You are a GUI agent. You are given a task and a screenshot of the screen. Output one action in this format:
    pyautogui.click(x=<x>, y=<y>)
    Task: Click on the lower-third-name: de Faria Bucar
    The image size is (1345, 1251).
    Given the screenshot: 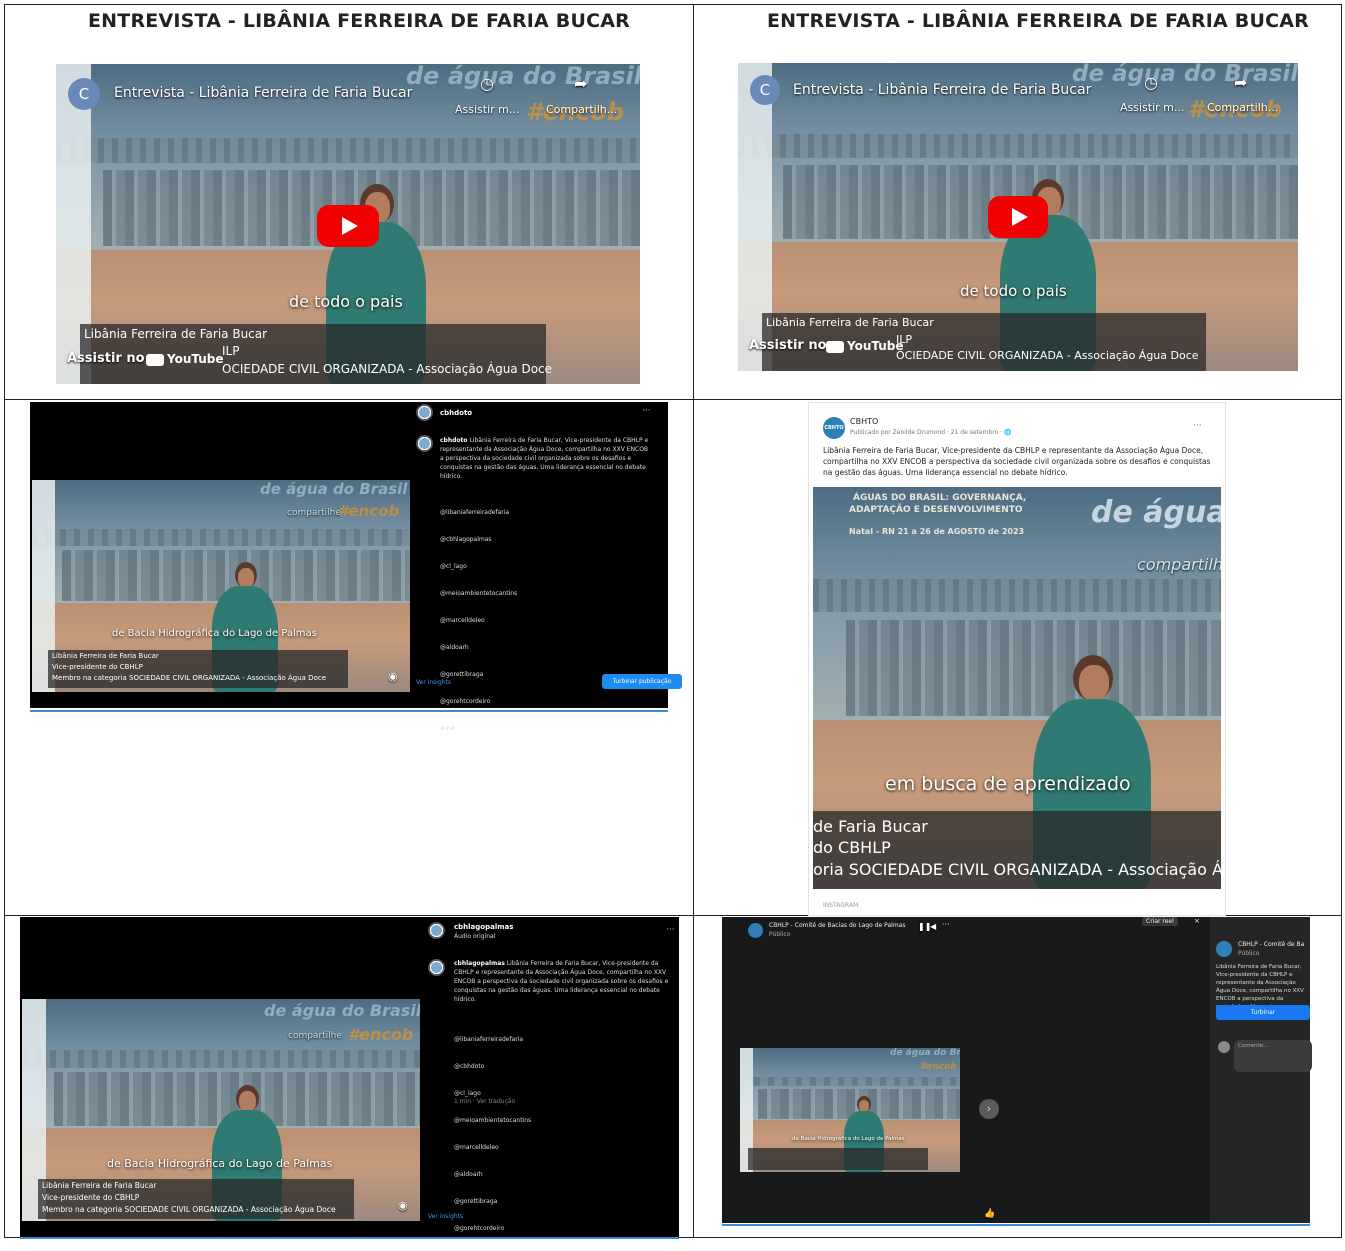 What is the action you would take?
    pyautogui.click(x=870, y=826)
    